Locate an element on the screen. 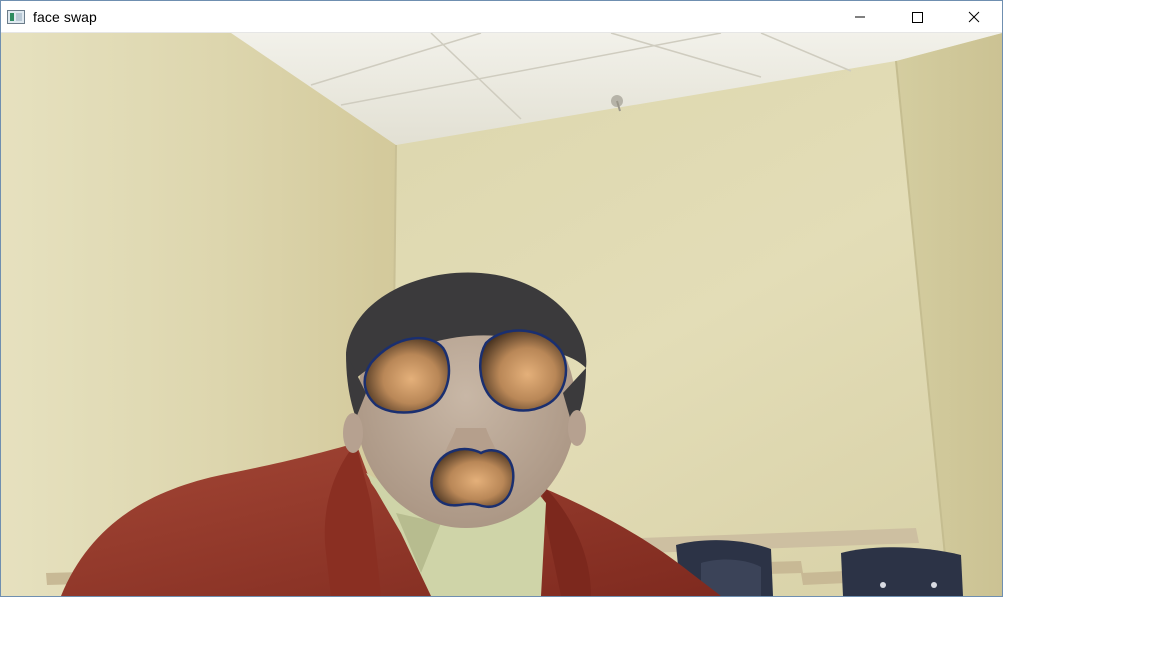 This screenshot has height=648, width=1152. window-controls is located at coordinates (916, 17).